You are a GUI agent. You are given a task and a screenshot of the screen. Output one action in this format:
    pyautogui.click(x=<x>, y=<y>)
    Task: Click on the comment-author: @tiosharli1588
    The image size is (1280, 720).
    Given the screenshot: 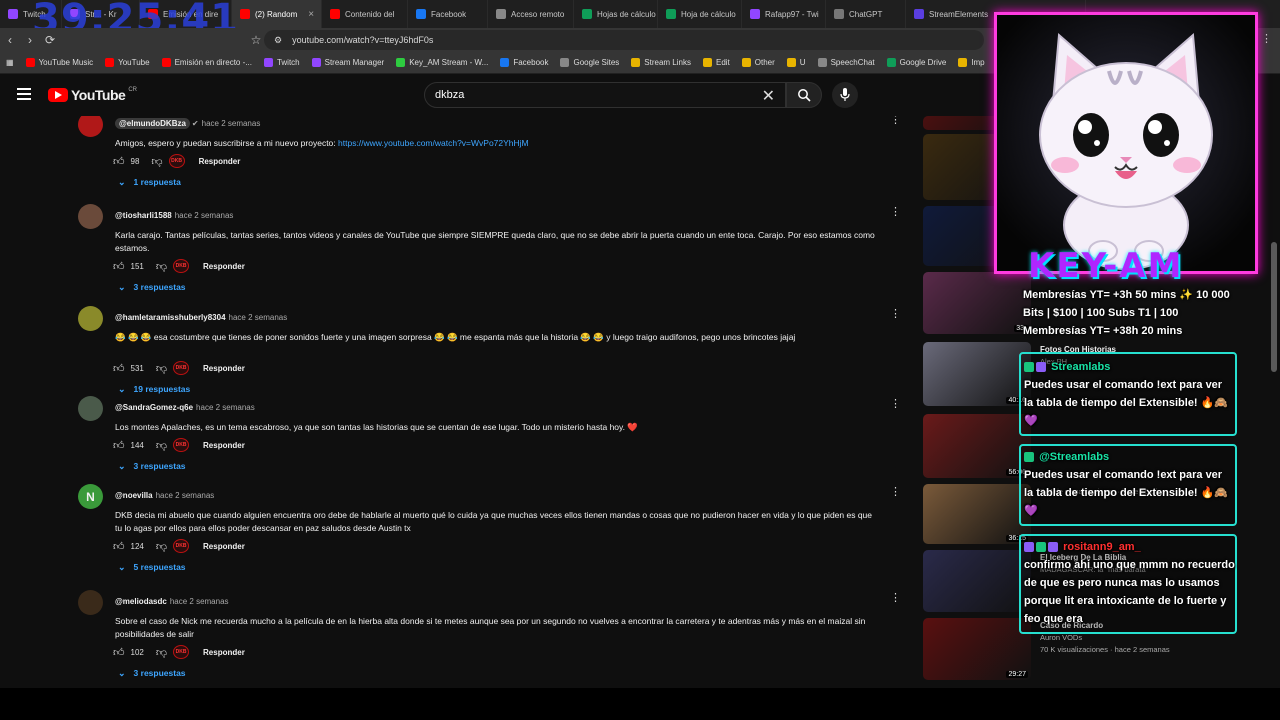 What is the action you would take?
    pyautogui.click(x=143, y=215)
    